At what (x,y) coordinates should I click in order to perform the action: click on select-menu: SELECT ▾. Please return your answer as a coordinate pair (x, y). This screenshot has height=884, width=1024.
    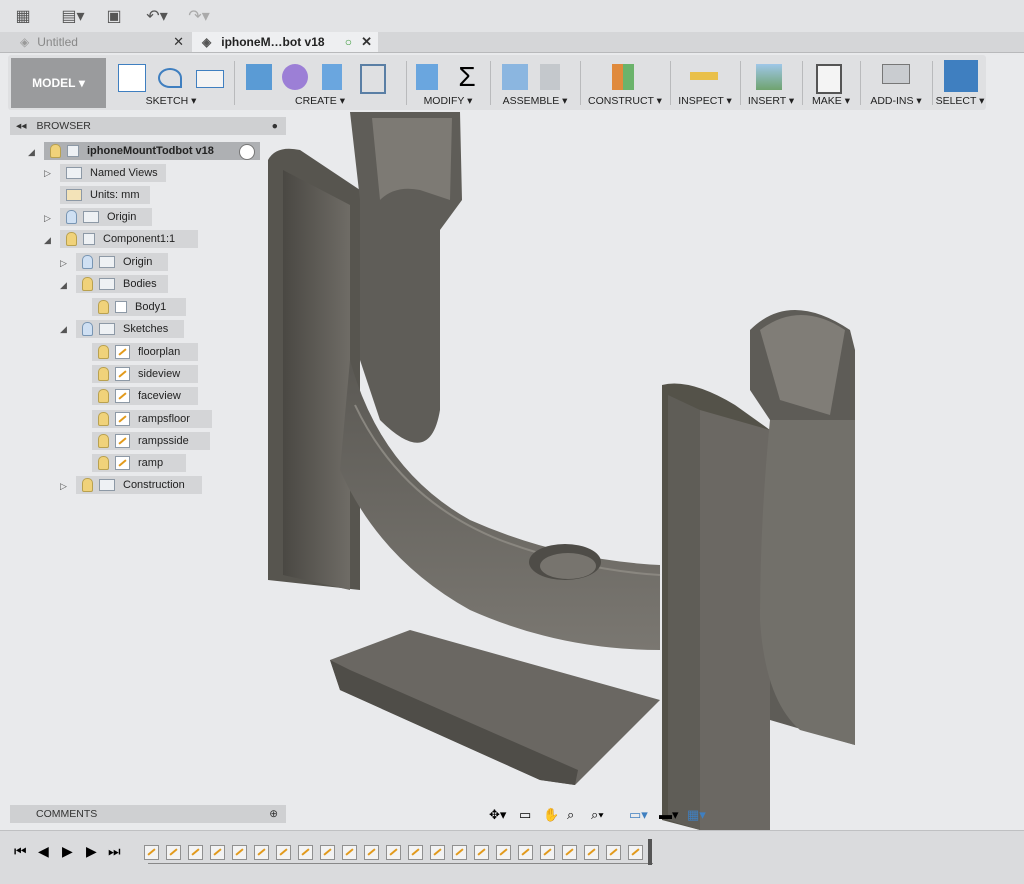
    Looking at the image, I should click on (960, 101).